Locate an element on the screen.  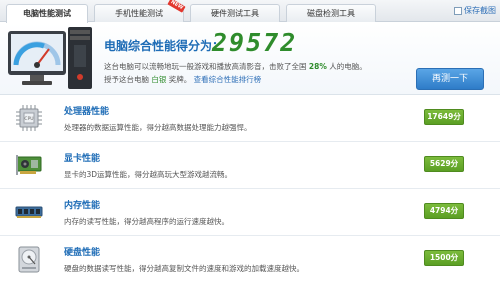
tab-pc-performance: 电脑性能测试 is located at coordinates (47, 13).